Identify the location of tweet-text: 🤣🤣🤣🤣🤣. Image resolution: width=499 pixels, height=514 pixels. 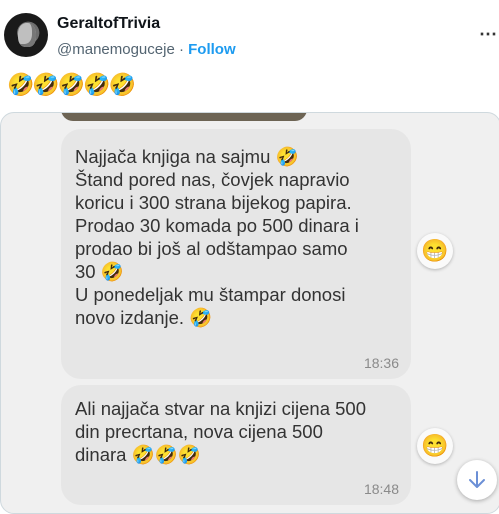
(71, 84).